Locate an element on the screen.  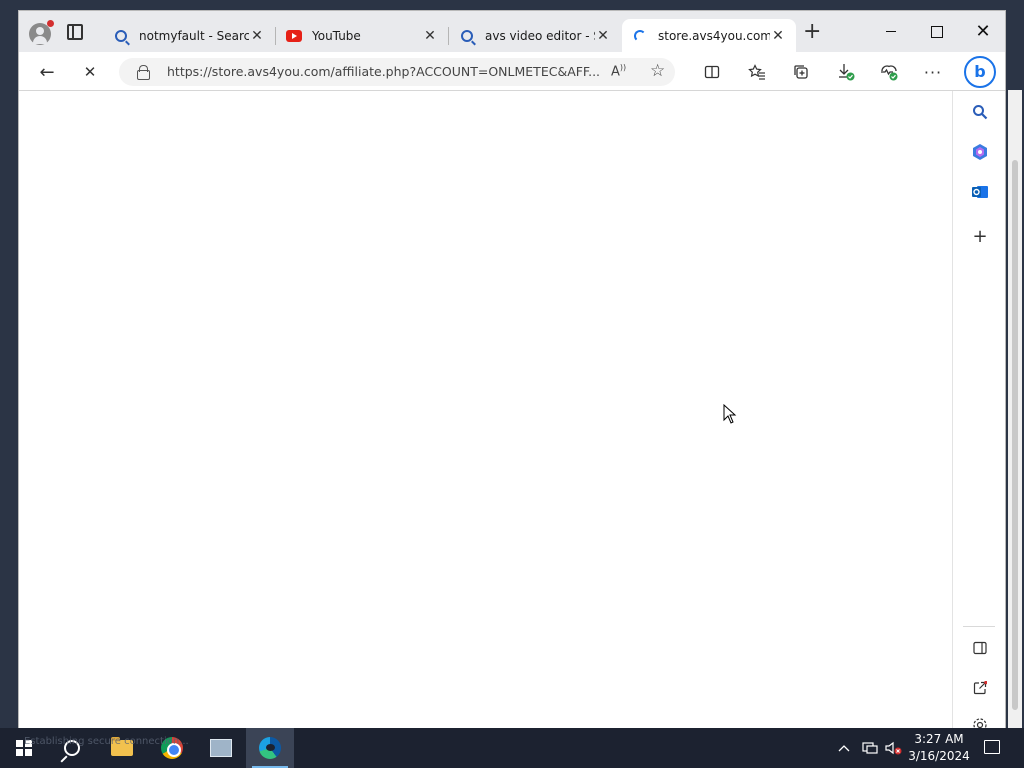
sidebar-search-icon is located at coordinates (980, 112).